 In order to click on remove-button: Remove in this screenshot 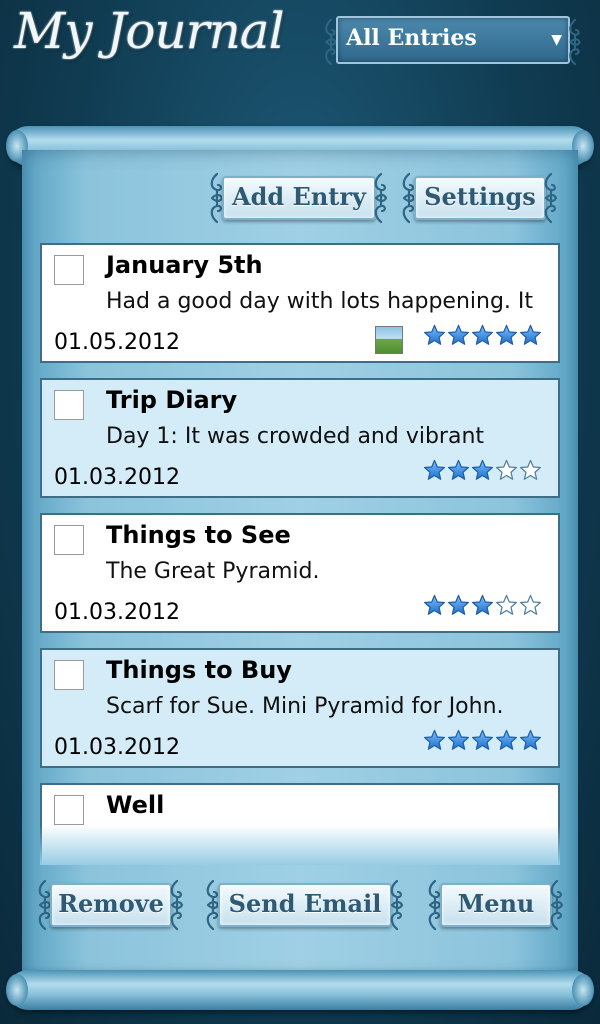, I will do `click(111, 905)`.